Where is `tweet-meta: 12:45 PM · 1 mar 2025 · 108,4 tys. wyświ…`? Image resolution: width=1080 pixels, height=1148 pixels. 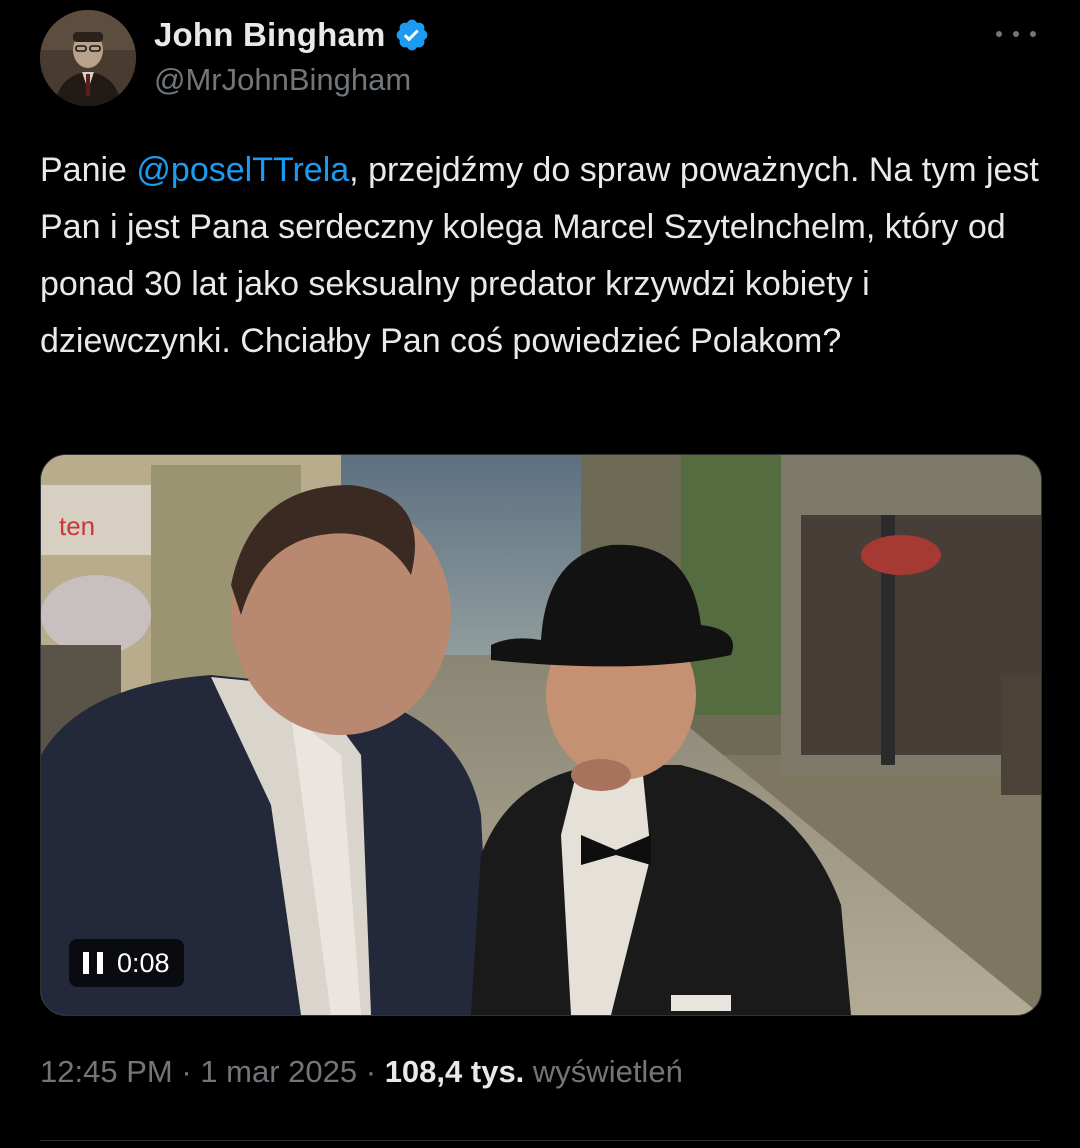
tweet-meta: 12:45 PM · 1 mar 2025 · 108,4 tys. wyświ… is located at coordinates (361, 1072).